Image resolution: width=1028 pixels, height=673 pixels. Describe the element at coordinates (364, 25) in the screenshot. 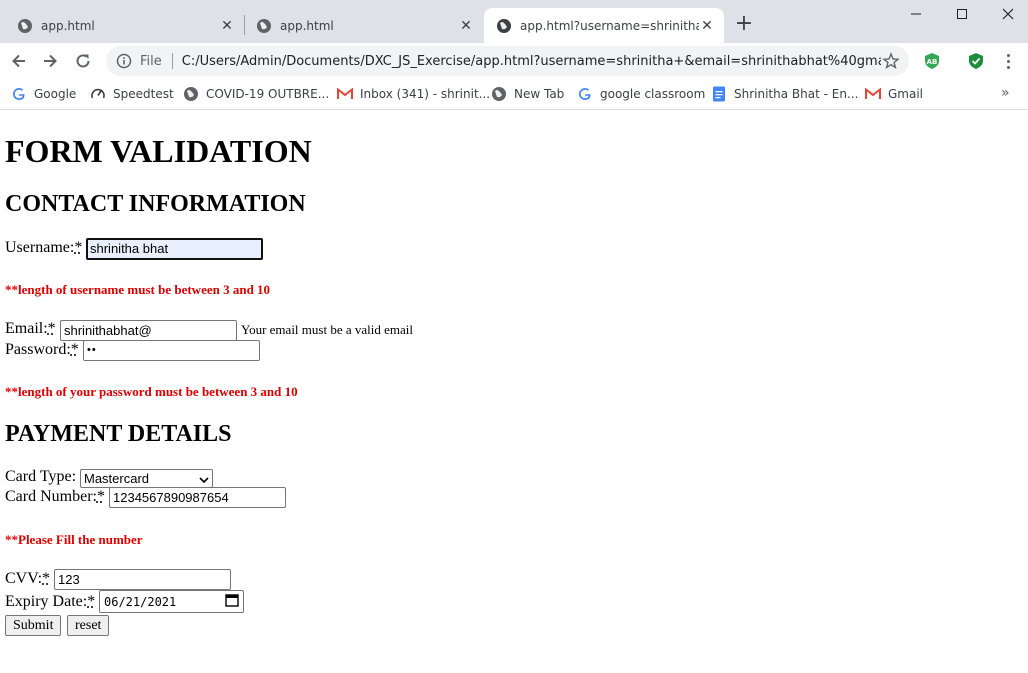

I see `tab-2: app.html ✕` at that location.